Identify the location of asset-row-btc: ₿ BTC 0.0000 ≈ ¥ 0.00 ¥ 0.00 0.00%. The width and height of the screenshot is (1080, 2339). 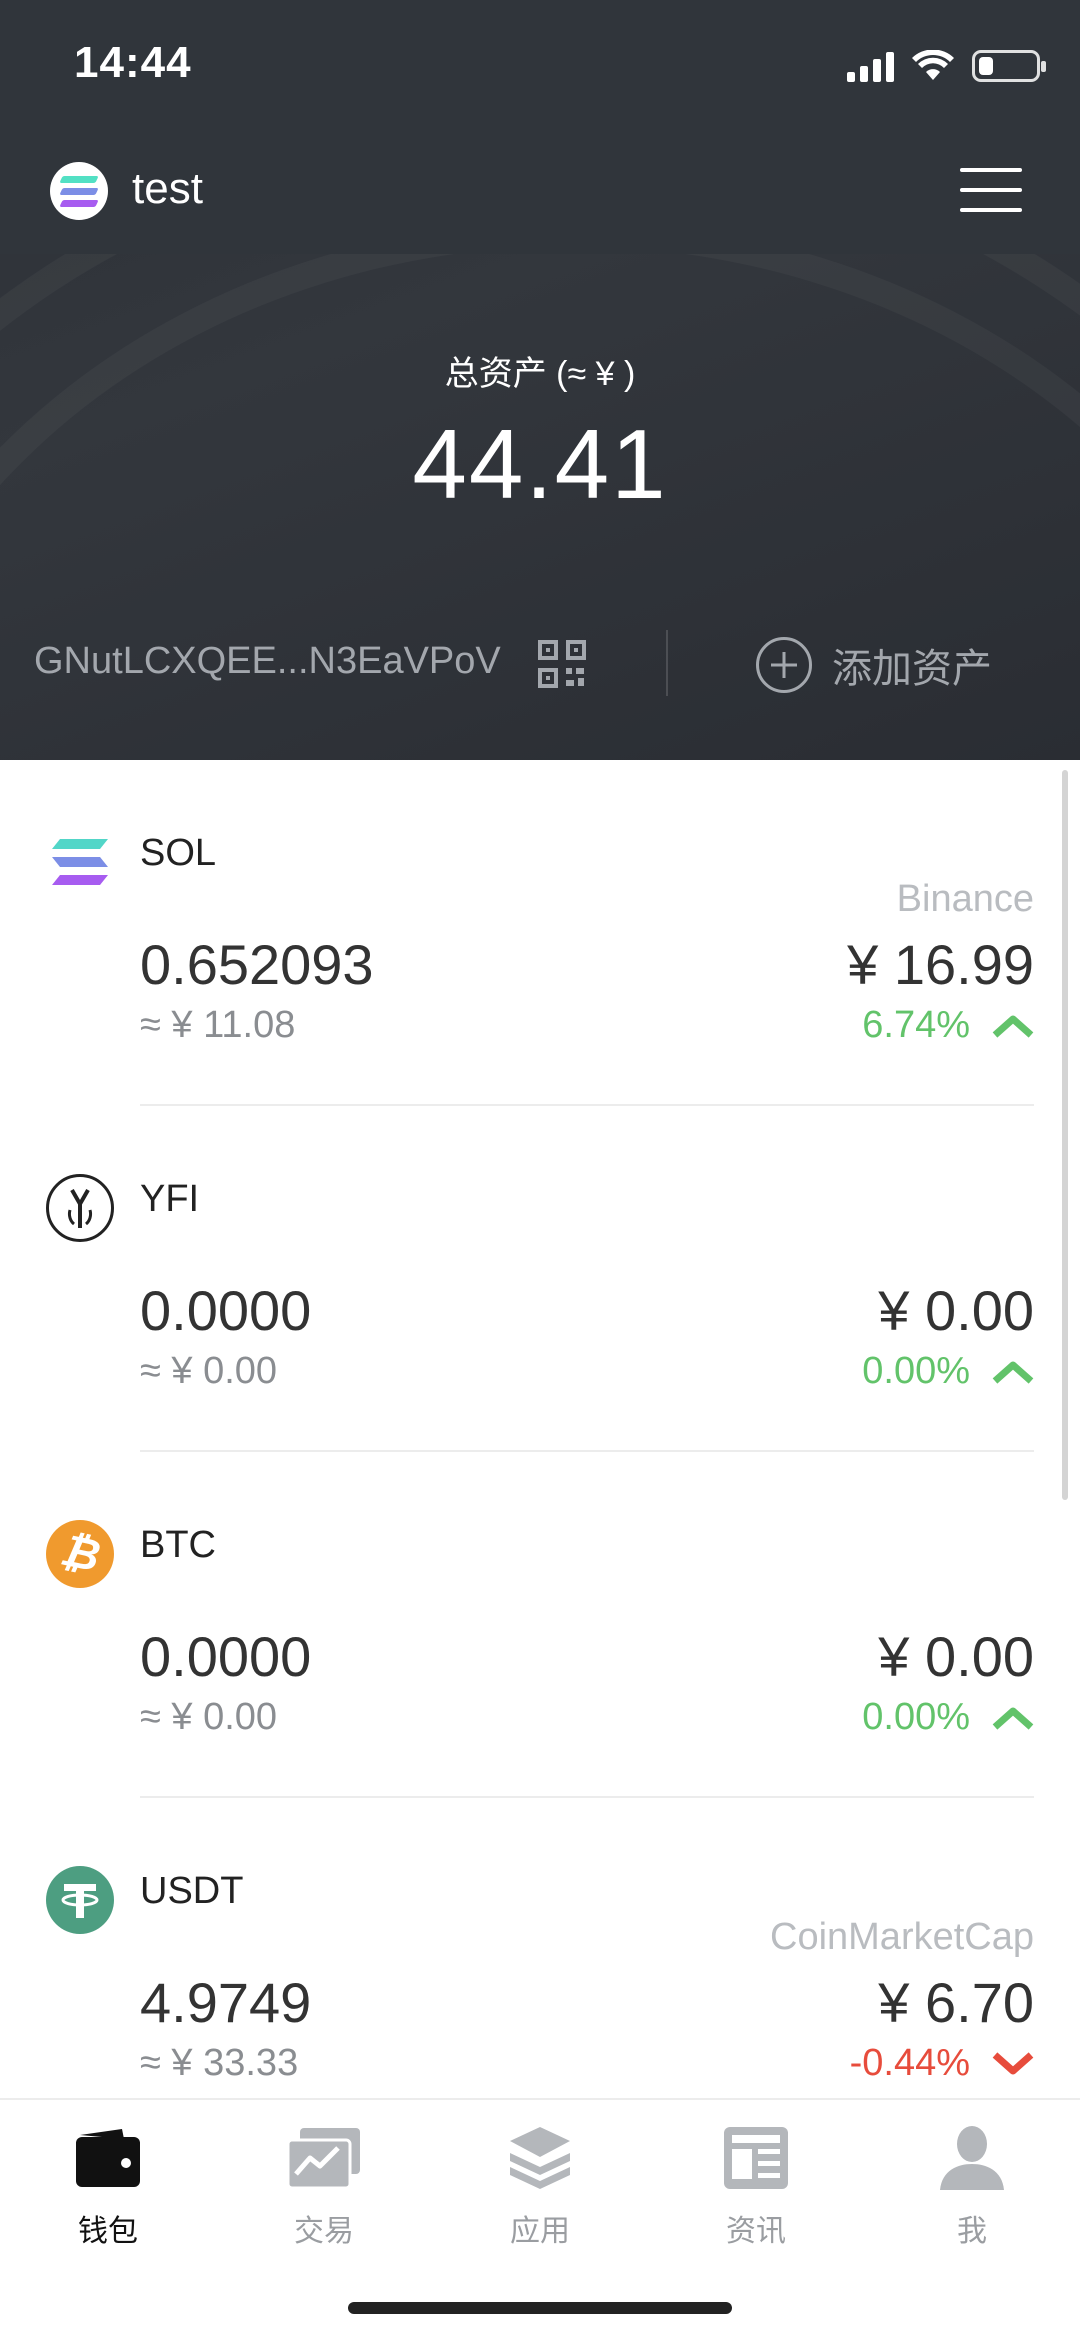
(540, 1625).